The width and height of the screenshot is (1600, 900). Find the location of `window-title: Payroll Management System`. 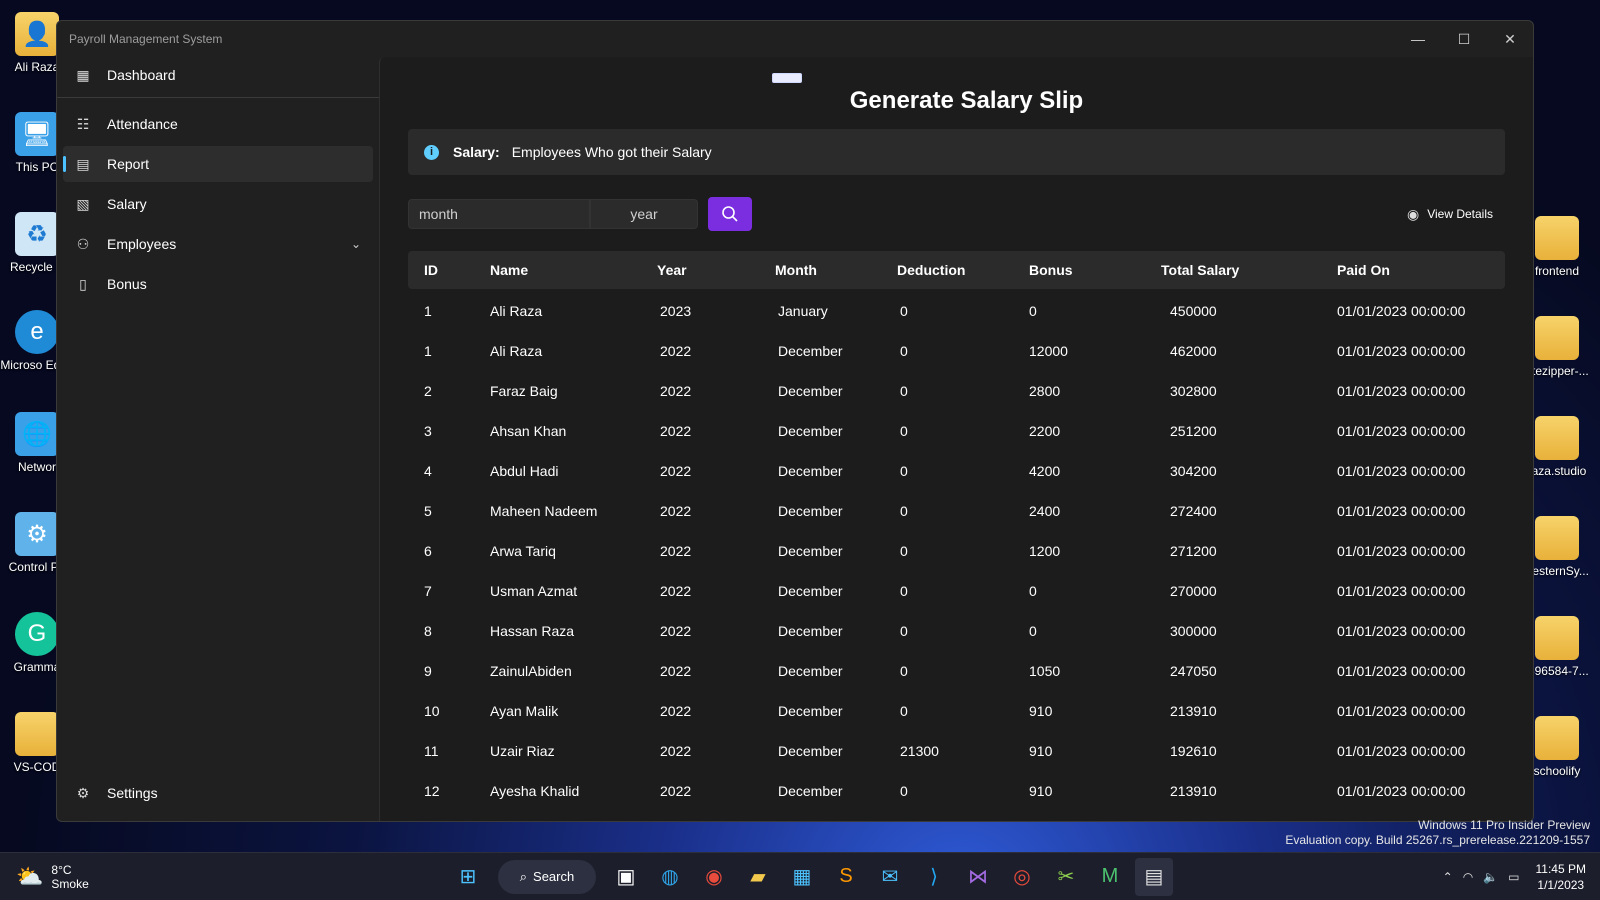

window-title: Payroll Management System is located at coordinates (146, 39).